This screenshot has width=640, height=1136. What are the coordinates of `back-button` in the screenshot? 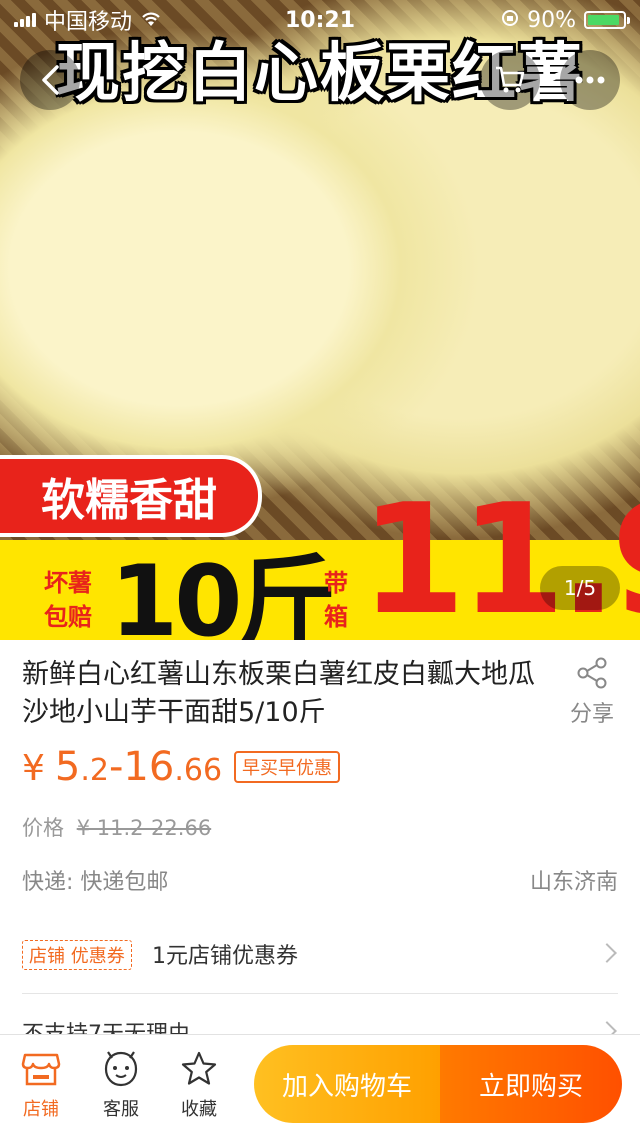 It's located at (50, 80).